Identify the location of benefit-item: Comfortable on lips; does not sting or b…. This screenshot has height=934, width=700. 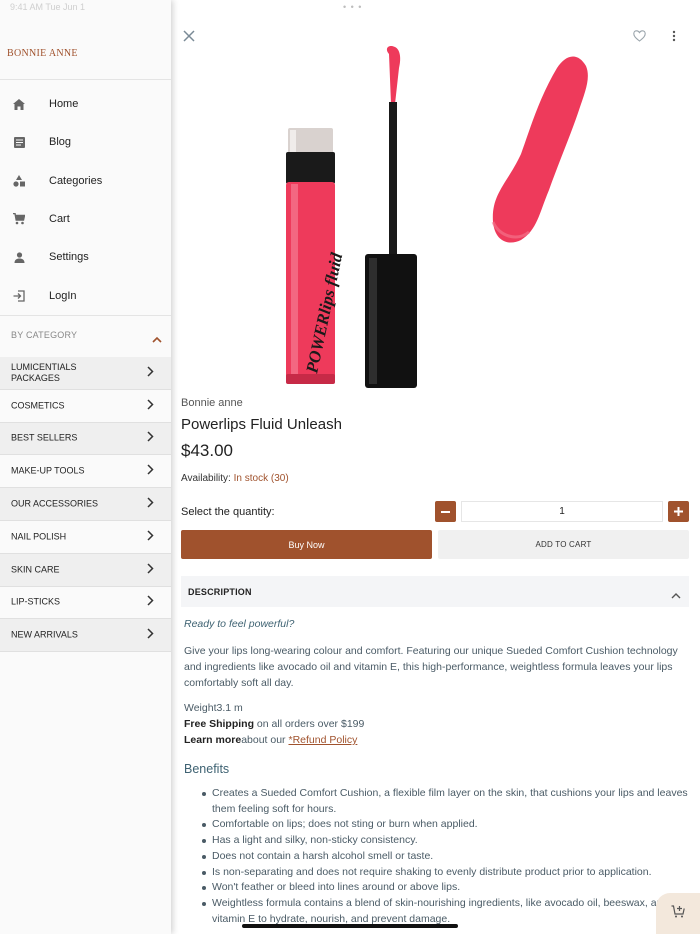
(445, 825).